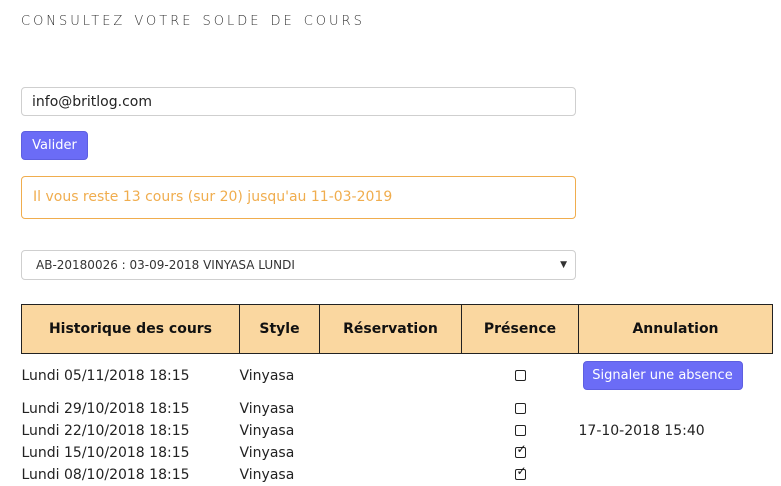 The width and height of the screenshot is (781, 486). Describe the element at coordinates (390, 329) in the screenshot. I see `header-reservation: Réservation` at that location.